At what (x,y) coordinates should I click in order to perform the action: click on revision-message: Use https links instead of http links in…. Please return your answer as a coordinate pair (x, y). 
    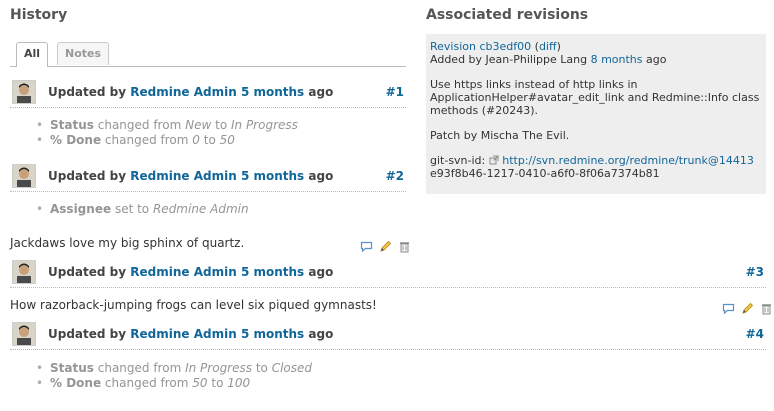
    Looking at the image, I should click on (595, 97).